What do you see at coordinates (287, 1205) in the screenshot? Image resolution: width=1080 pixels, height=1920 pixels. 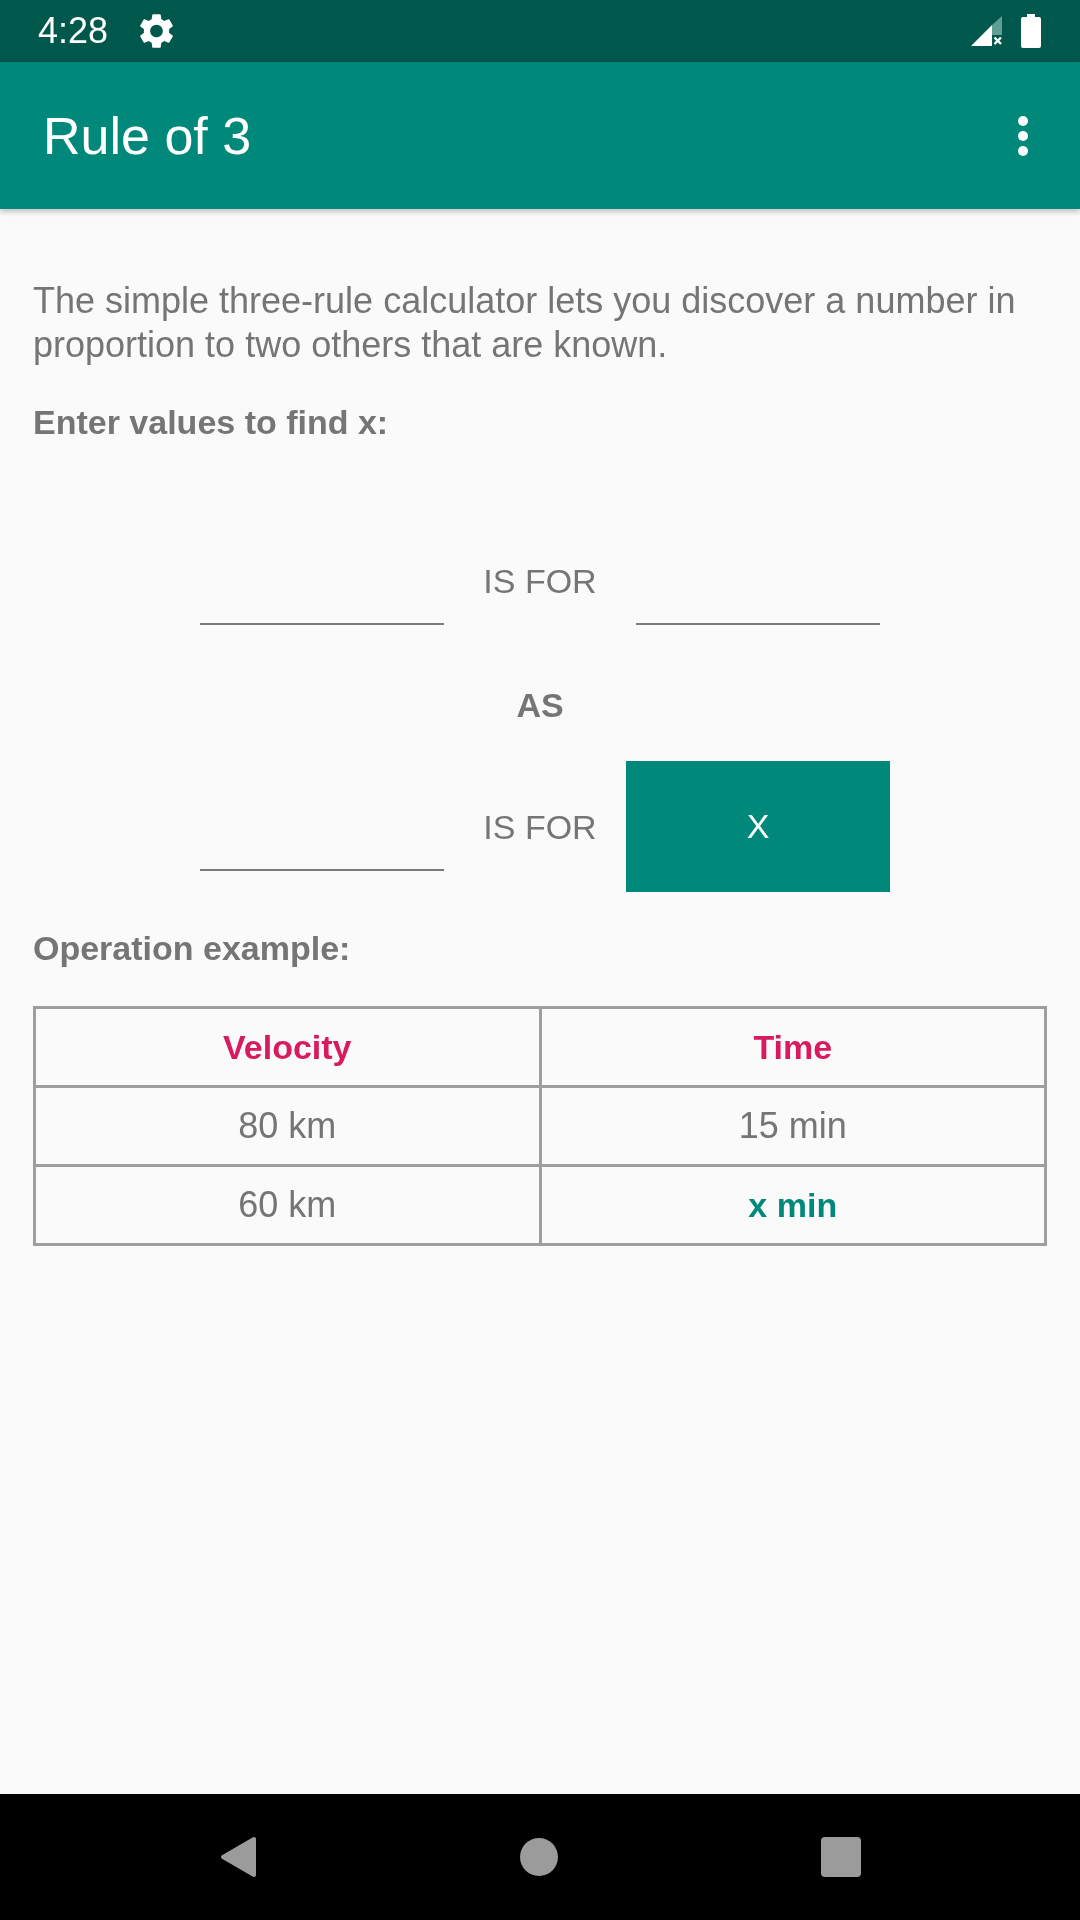 I see `table-cell: 60 km` at bounding box center [287, 1205].